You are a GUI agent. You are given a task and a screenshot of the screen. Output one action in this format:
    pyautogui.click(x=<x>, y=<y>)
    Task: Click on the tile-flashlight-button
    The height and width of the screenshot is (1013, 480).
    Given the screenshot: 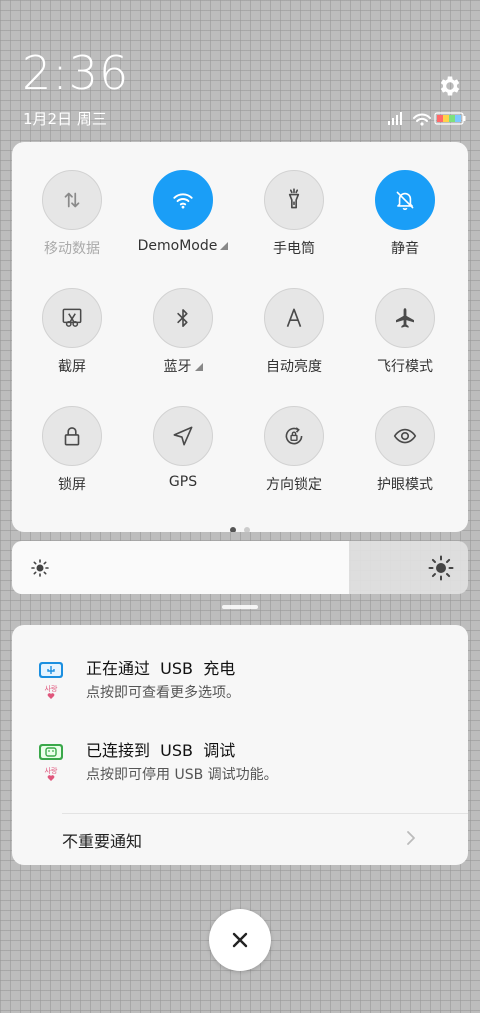 What is the action you would take?
    pyautogui.click(x=294, y=200)
    